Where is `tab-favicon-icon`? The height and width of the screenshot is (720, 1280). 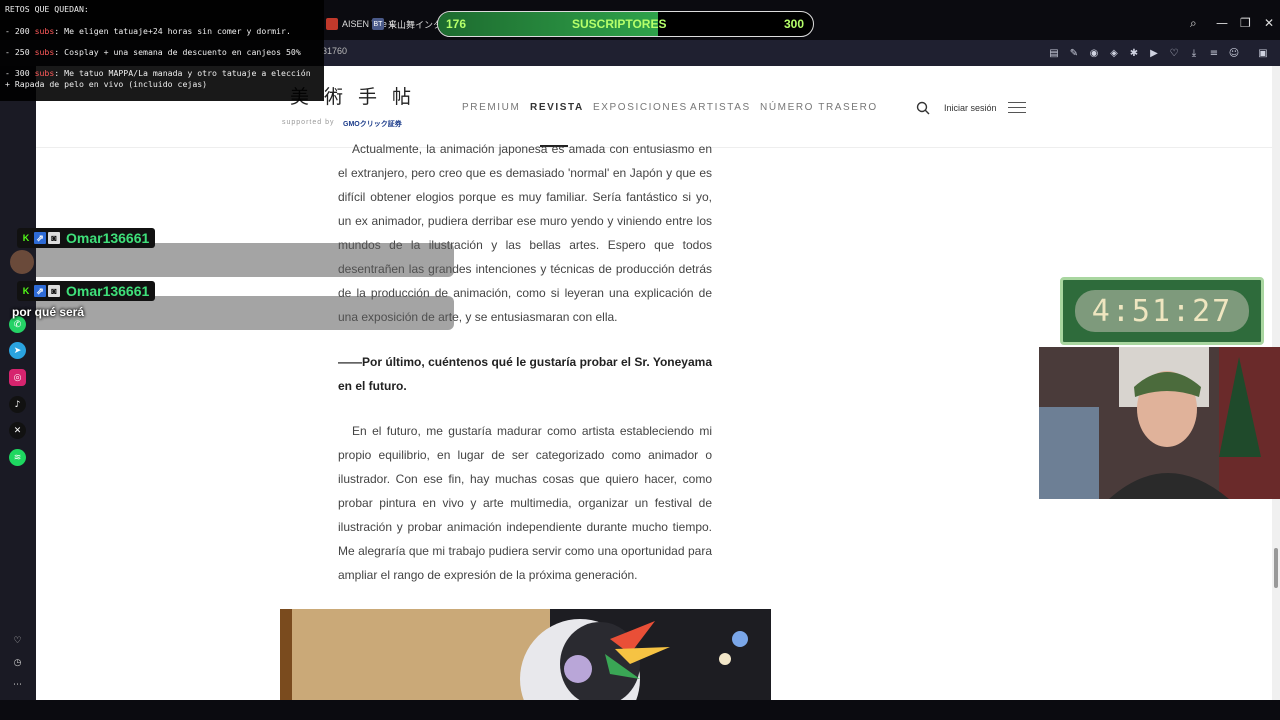
tab-favicon-icon is located at coordinates (332, 24).